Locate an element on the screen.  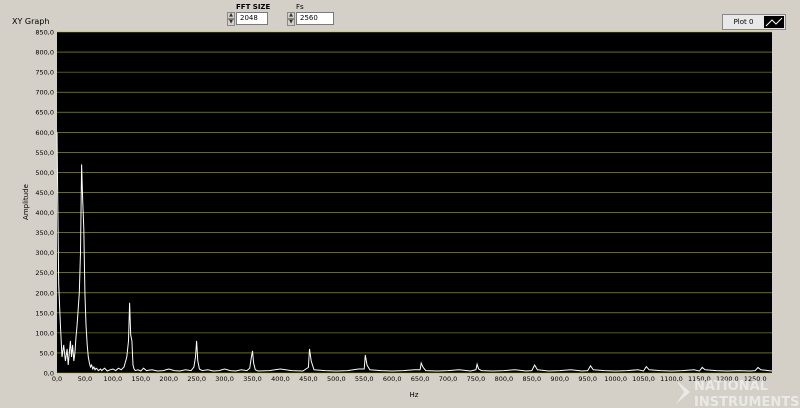
x-tick-label: 500,0 is located at coordinates (336, 379).